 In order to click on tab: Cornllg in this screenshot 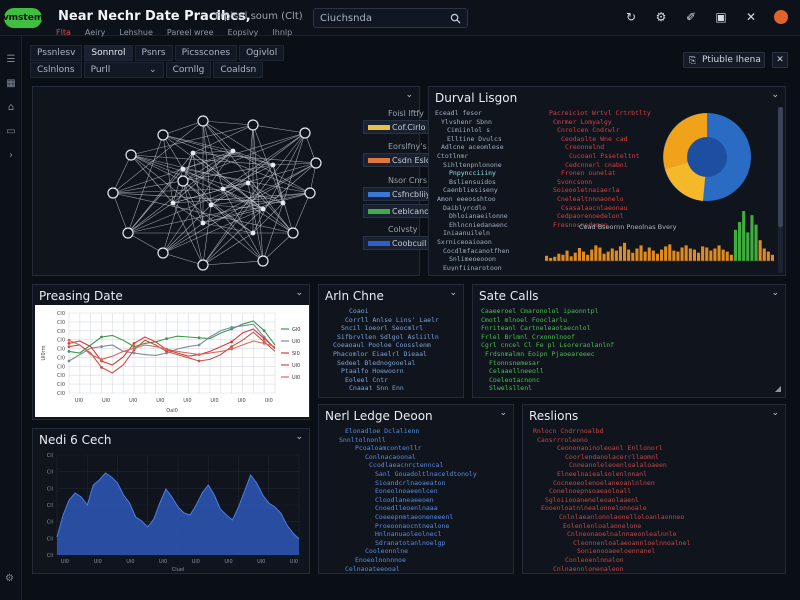, I will do `click(188, 70)`.